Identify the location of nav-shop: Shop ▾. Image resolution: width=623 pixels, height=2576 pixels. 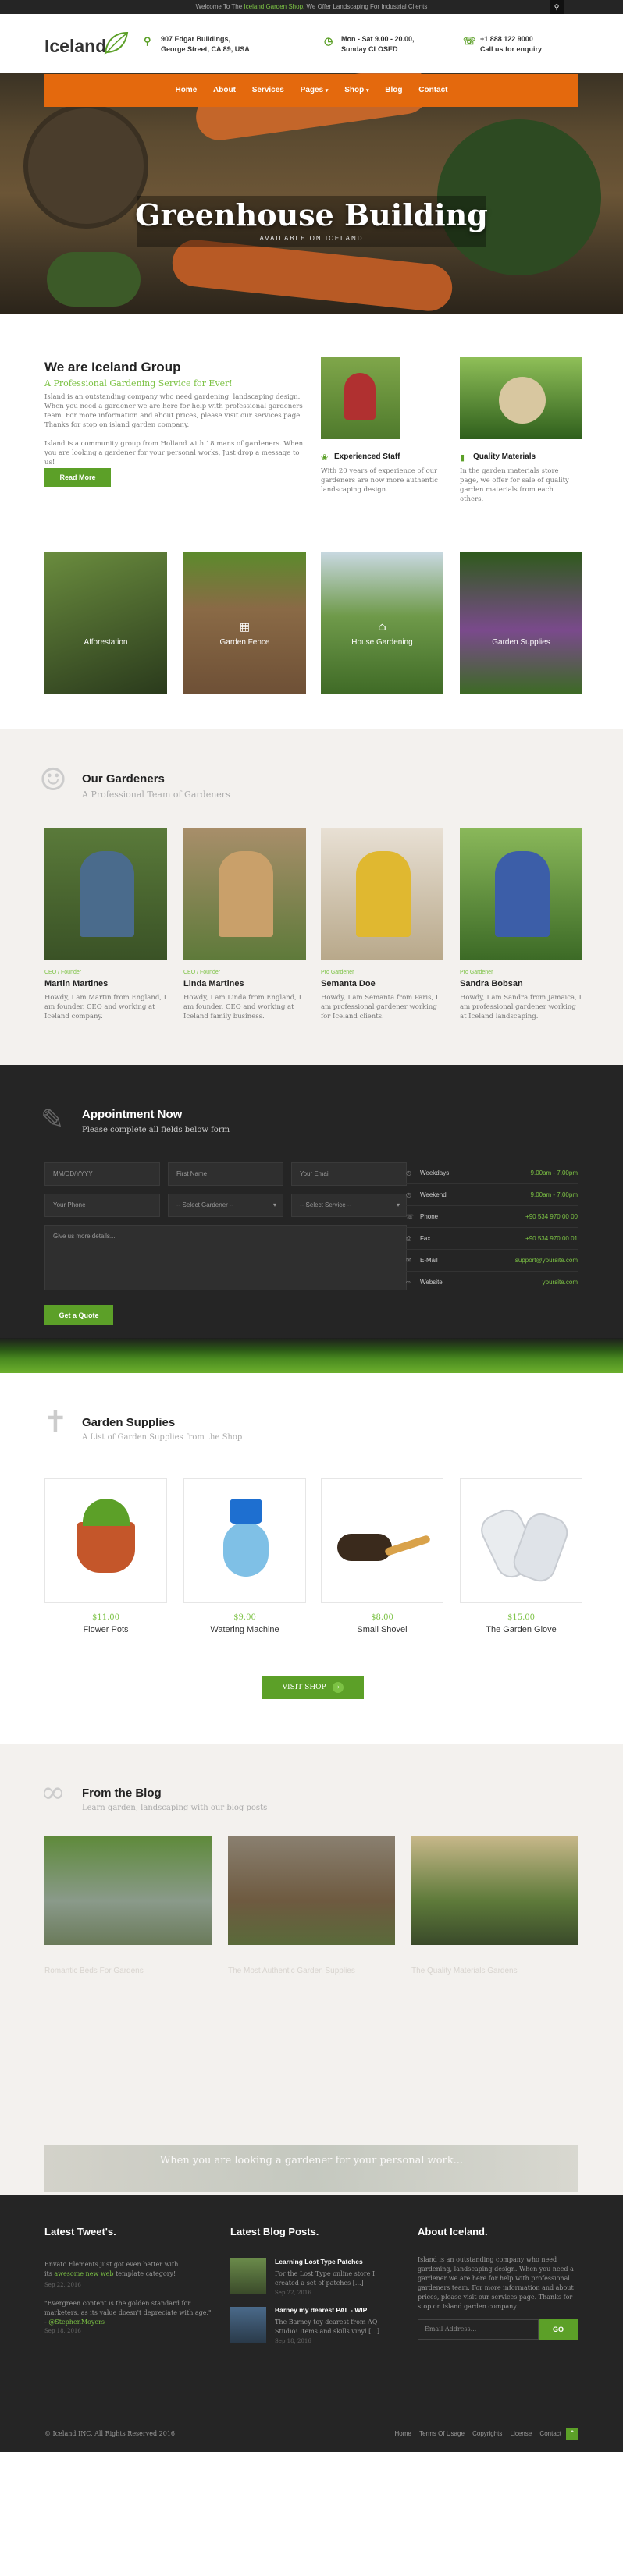
(356, 91).